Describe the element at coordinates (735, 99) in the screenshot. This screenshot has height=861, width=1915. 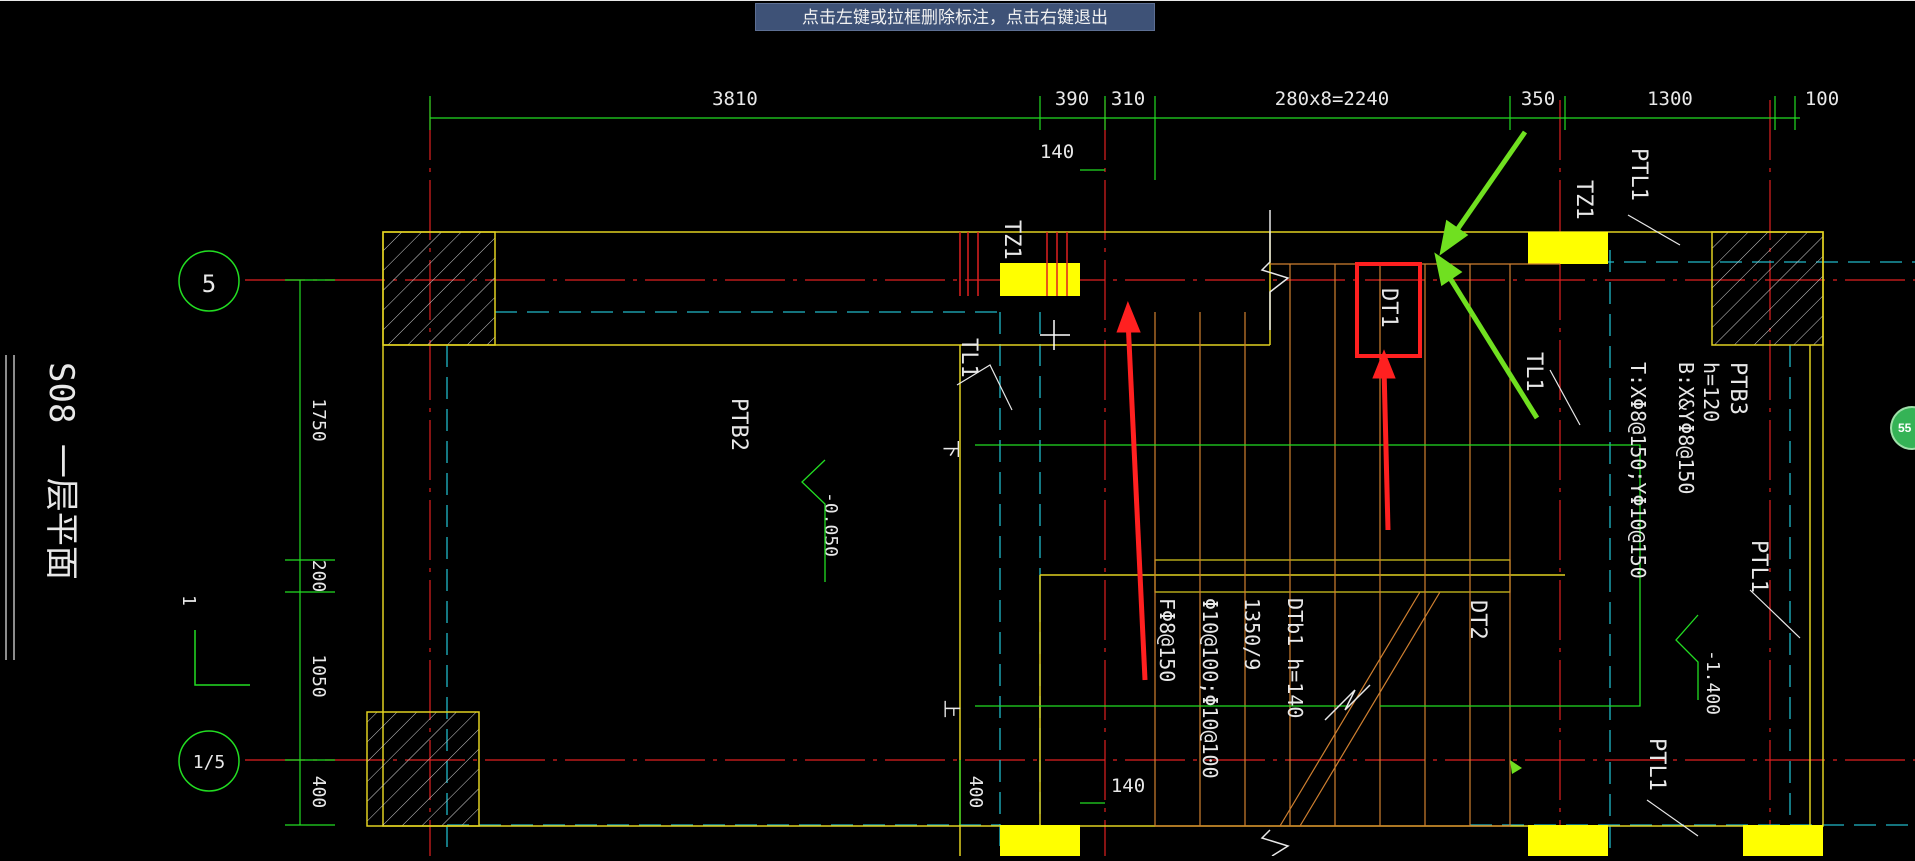
I see `dim-3810: 3810` at that location.